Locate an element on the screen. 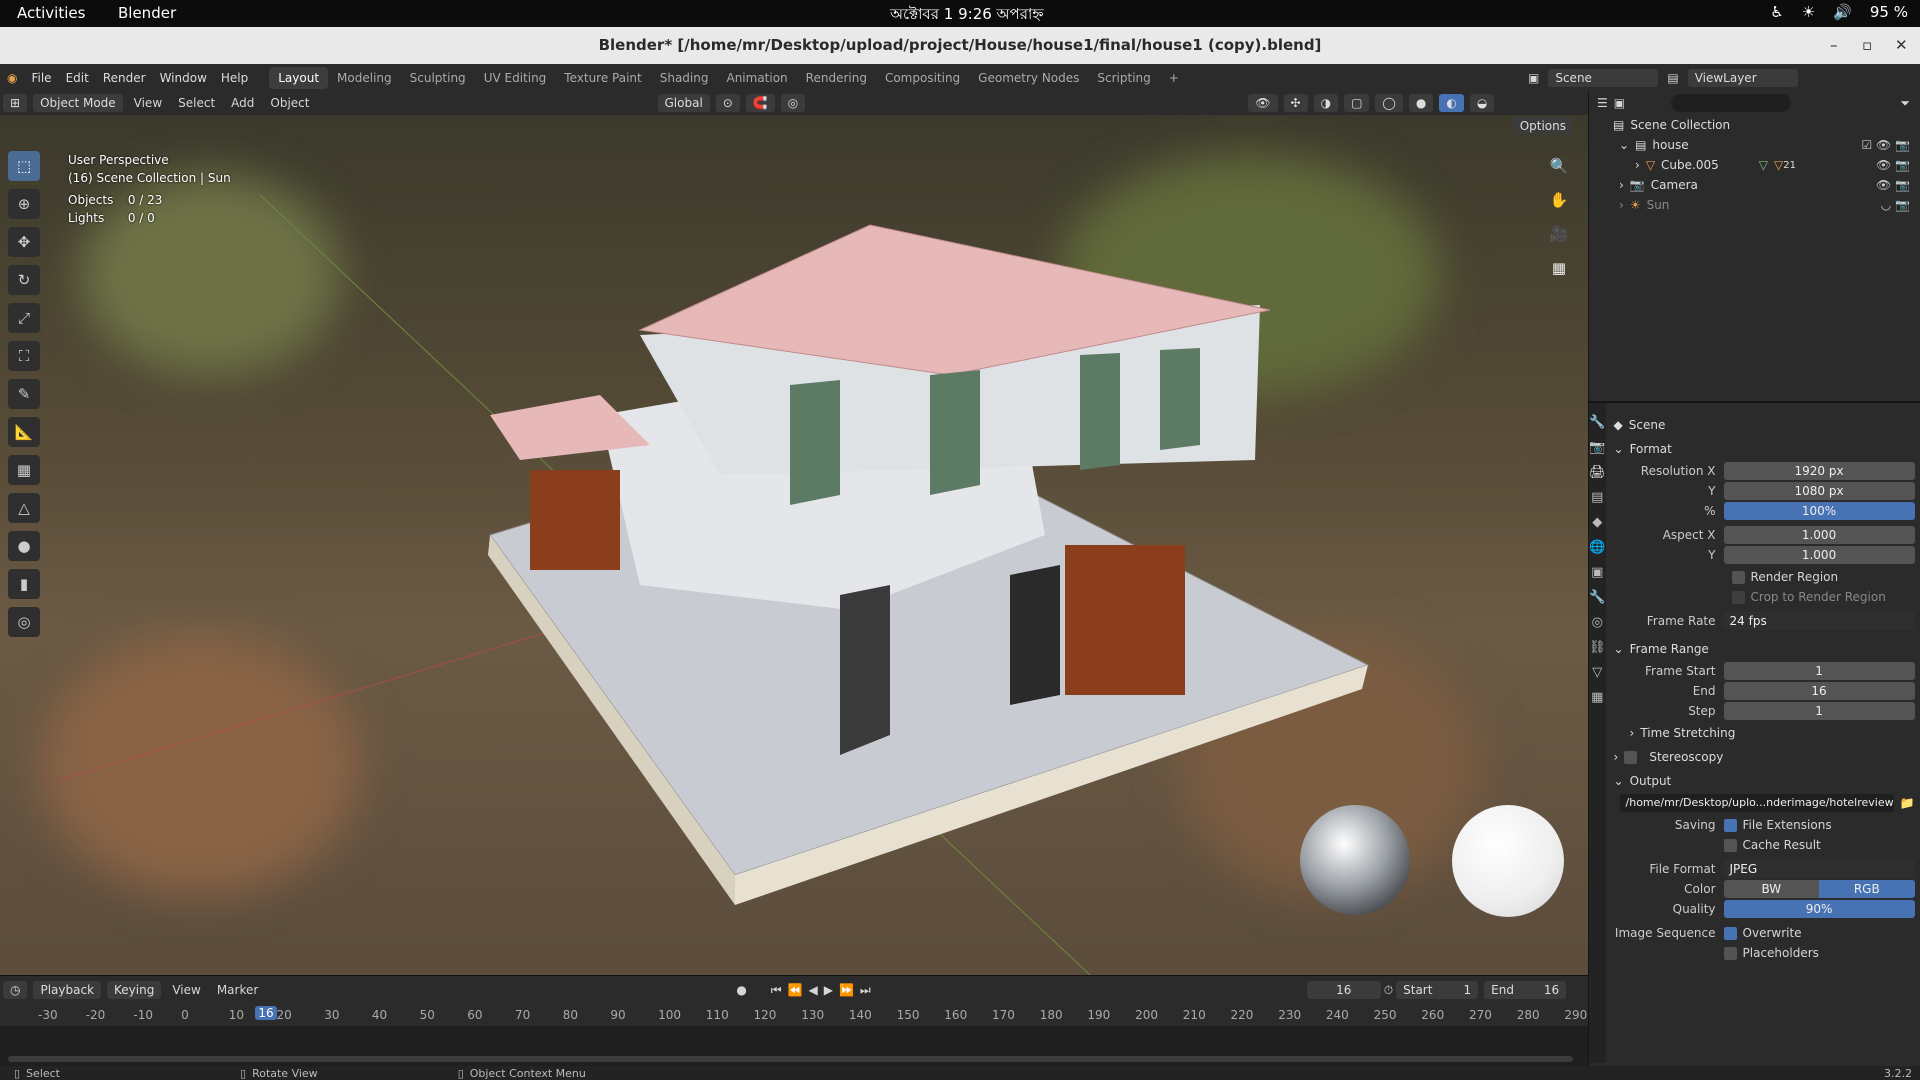 The height and width of the screenshot is (1080, 1920). aspect-y-field: 1.000 is located at coordinates (1819, 555).